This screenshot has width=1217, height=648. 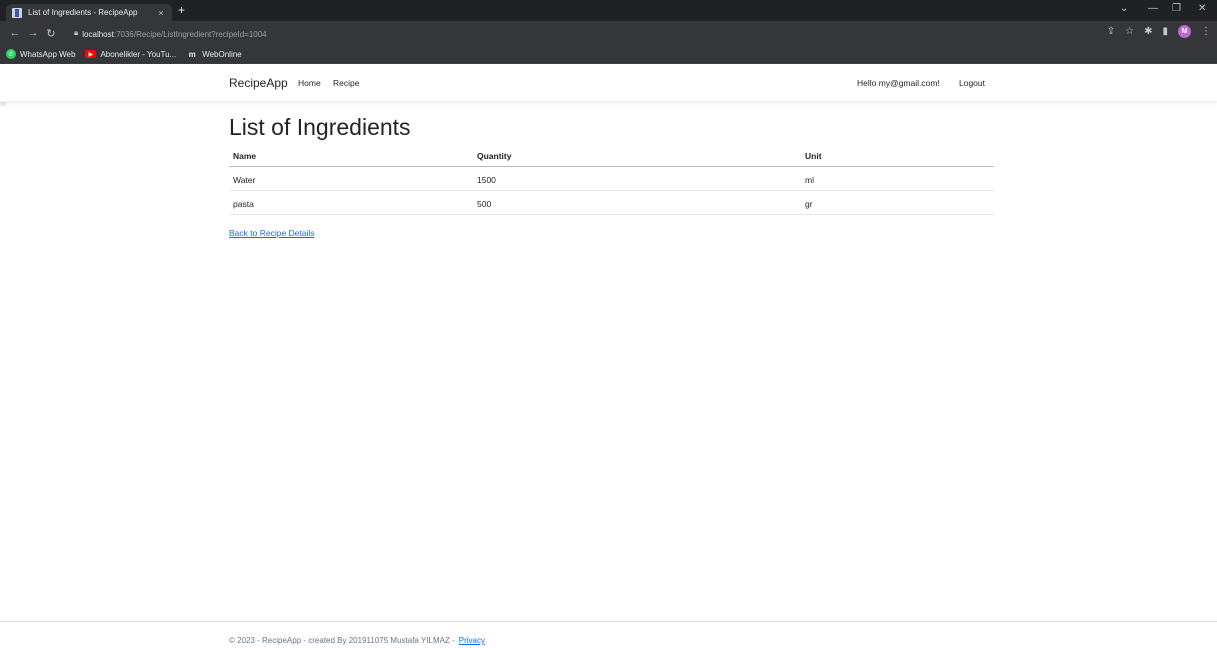 What do you see at coordinates (611, 203) in the screenshot?
I see `table-row: pasta 500 gr` at bounding box center [611, 203].